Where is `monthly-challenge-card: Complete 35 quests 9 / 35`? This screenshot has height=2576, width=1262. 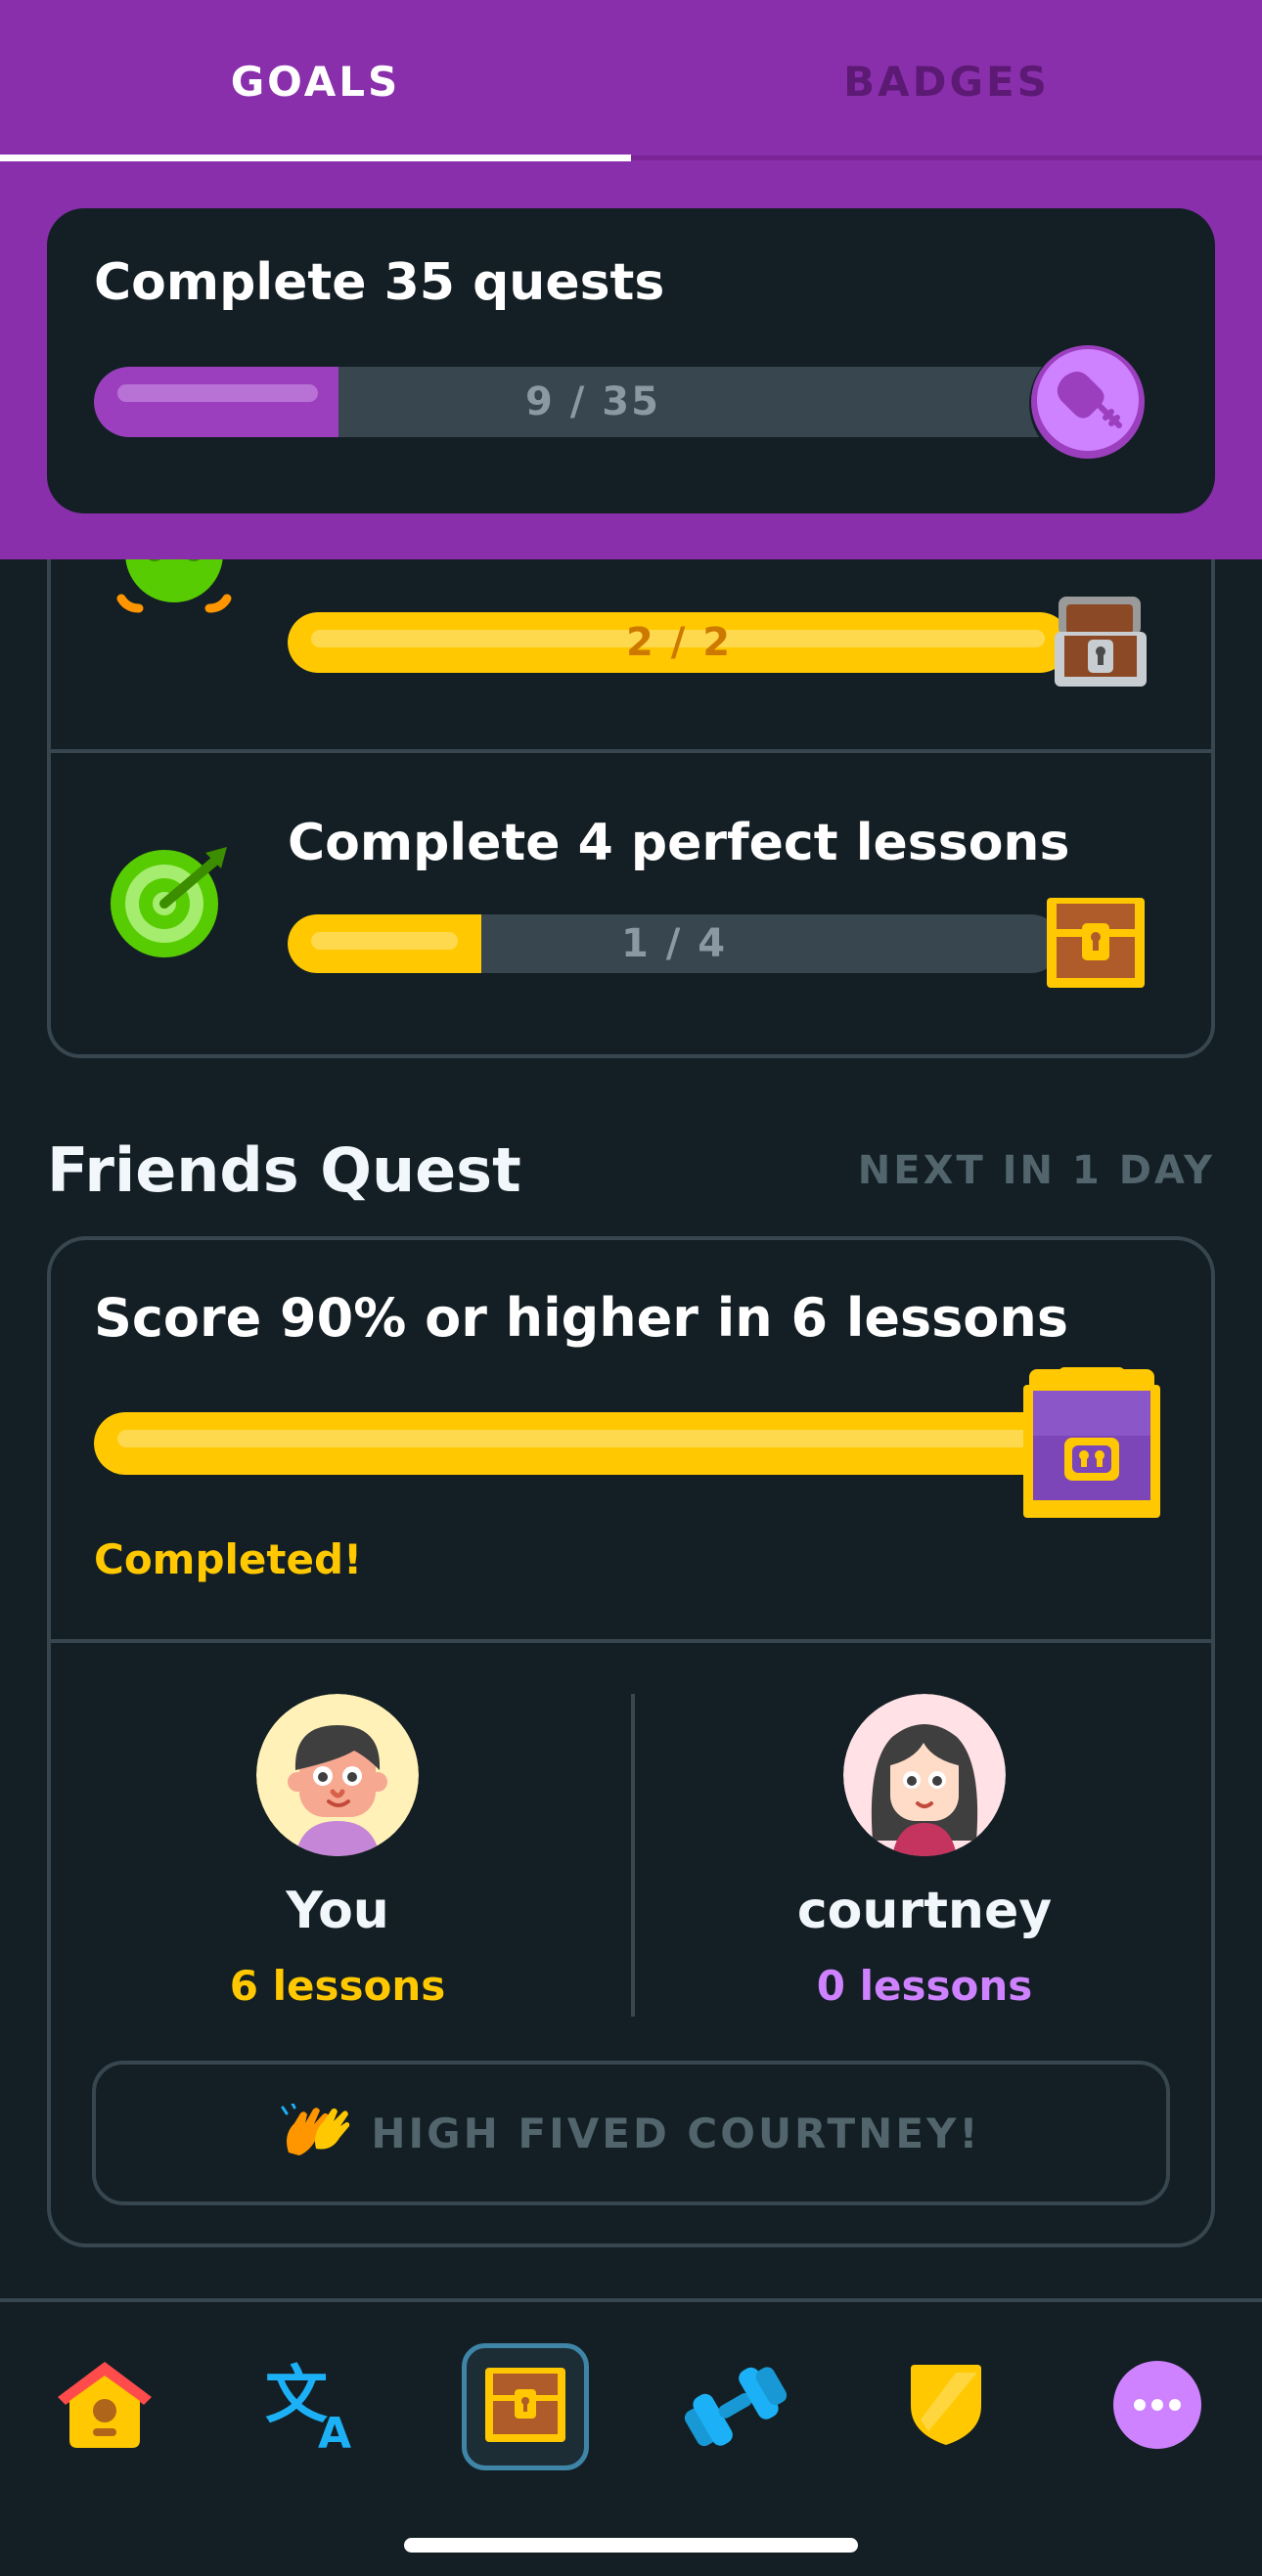
monthly-challenge-card: Complete 35 quests 9 / 35 is located at coordinates (631, 360).